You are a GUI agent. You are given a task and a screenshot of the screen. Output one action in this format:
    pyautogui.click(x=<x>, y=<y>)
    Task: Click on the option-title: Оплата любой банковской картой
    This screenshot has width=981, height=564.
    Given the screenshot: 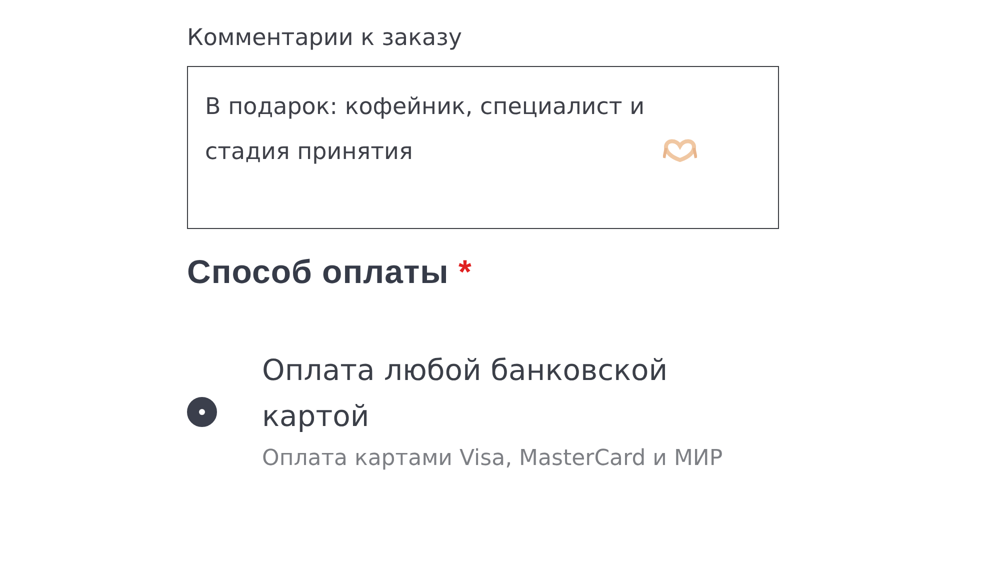 What is the action you would take?
    pyautogui.click(x=465, y=393)
    